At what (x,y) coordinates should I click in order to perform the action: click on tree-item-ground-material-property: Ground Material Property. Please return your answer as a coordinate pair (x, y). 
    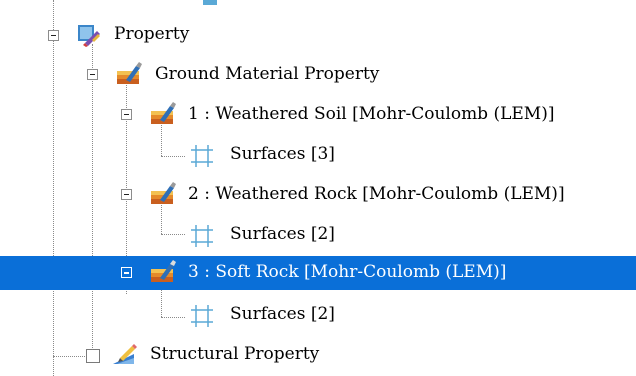
    Looking at the image, I should click on (318, 75).